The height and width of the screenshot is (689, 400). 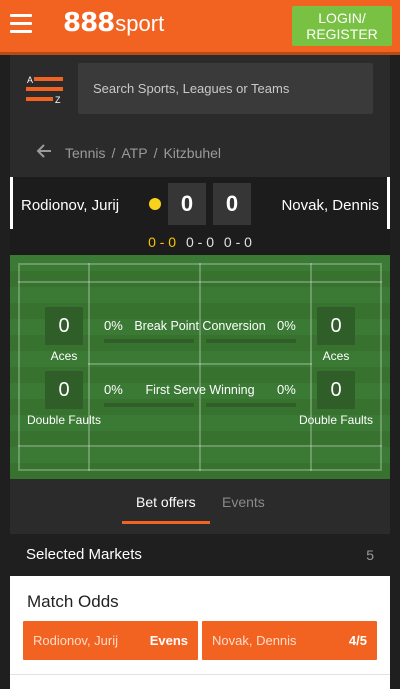 What do you see at coordinates (336, 420) in the screenshot?
I see `away-double-faults-label: Double Faults` at bounding box center [336, 420].